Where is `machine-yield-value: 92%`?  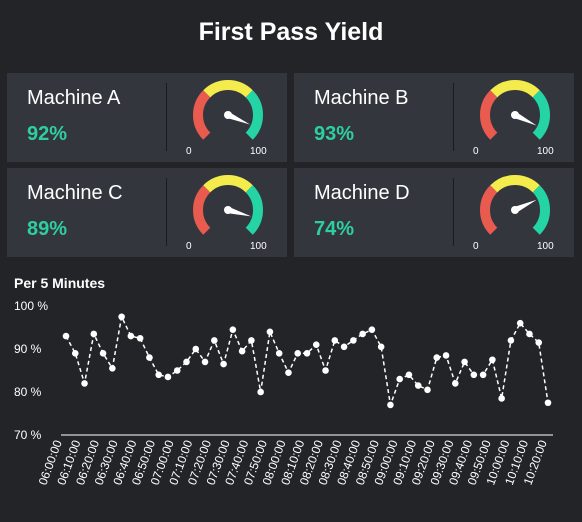 machine-yield-value: 92% is located at coordinates (47, 134).